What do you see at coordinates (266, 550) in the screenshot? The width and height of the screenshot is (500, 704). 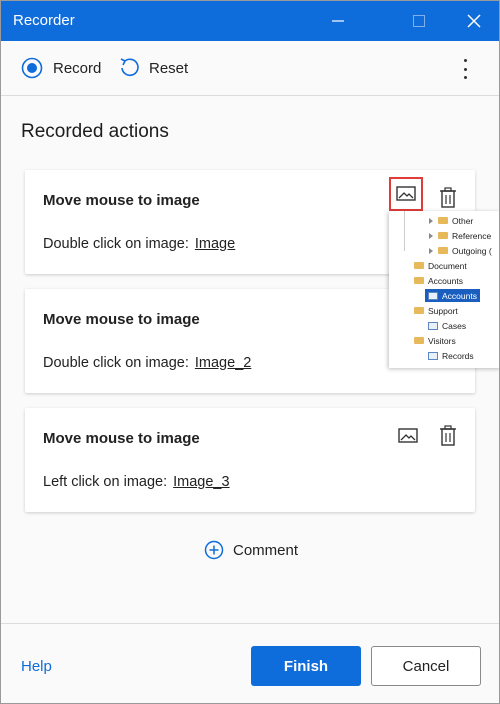 I see `comment-label: Comment` at bounding box center [266, 550].